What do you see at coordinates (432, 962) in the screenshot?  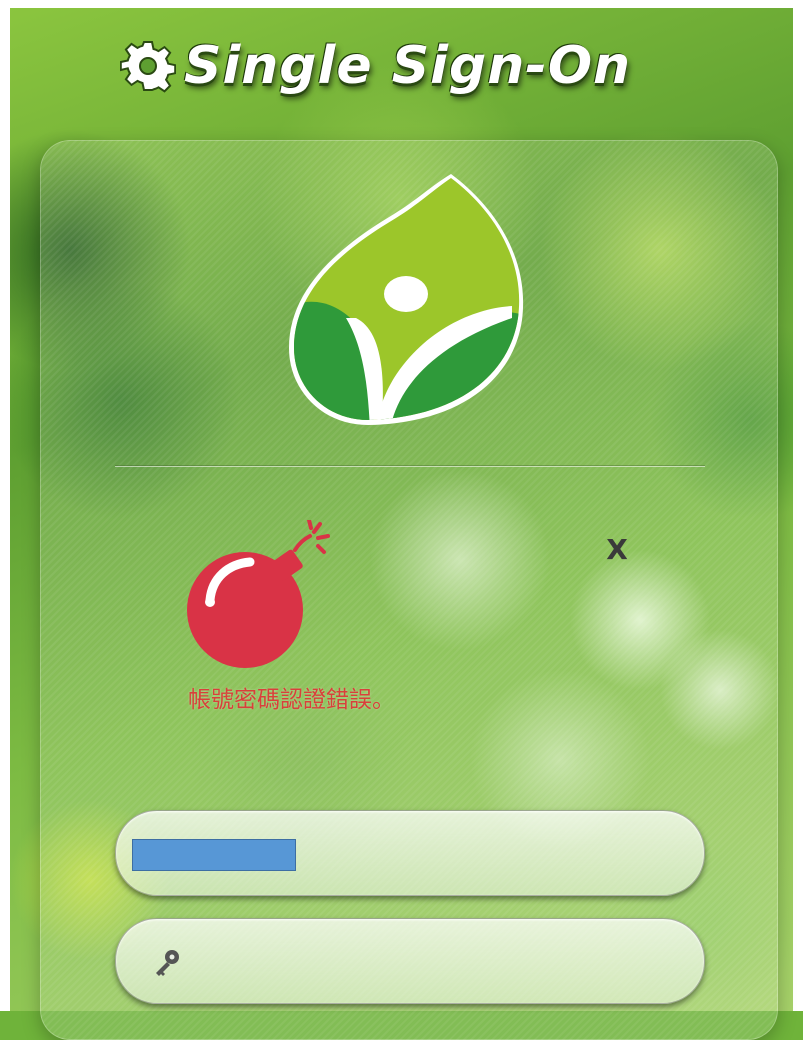 I see `password-input` at bounding box center [432, 962].